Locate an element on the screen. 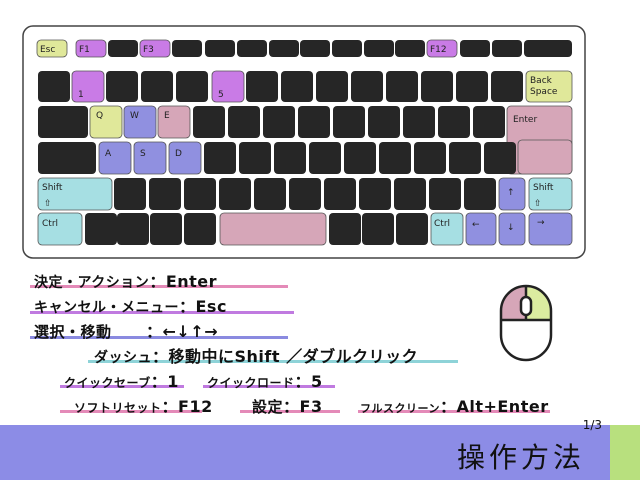  control-row-quickload: クイックロード：5 is located at coordinates (265, 380).